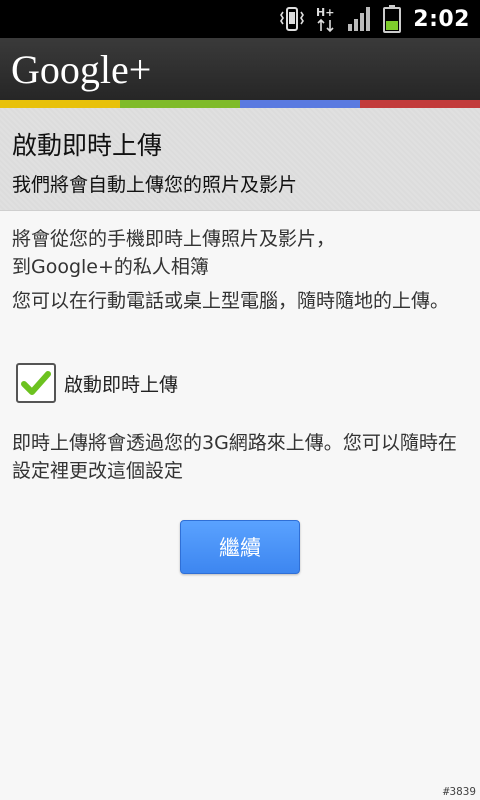  What do you see at coordinates (325, 19) in the screenshot?
I see `hplus-network-icon: H+` at bounding box center [325, 19].